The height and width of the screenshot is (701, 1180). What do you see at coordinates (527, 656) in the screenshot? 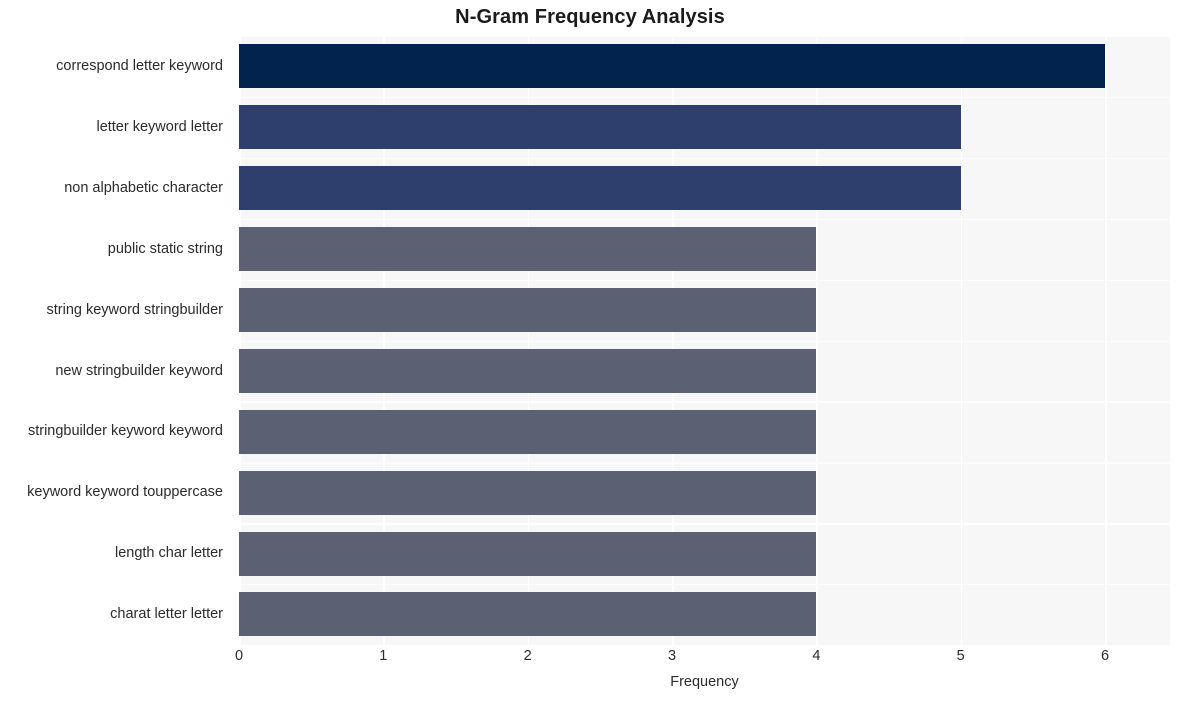
I see `x-axis-tick-label: 2` at bounding box center [527, 656].